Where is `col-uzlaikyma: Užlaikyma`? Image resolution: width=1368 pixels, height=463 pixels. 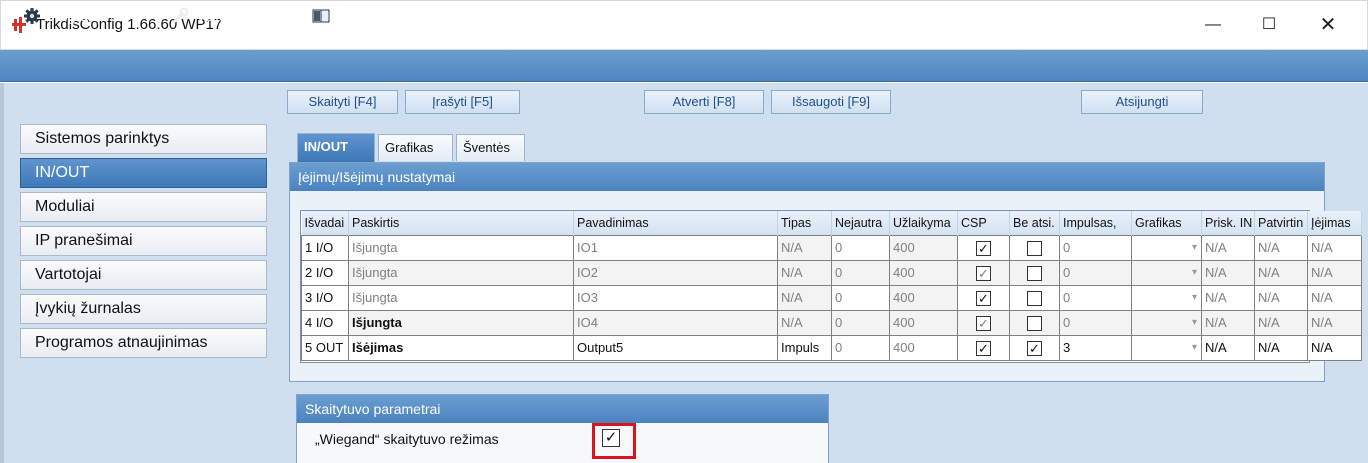 col-uzlaikyma: Užlaikyma is located at coordinates (923, 223).